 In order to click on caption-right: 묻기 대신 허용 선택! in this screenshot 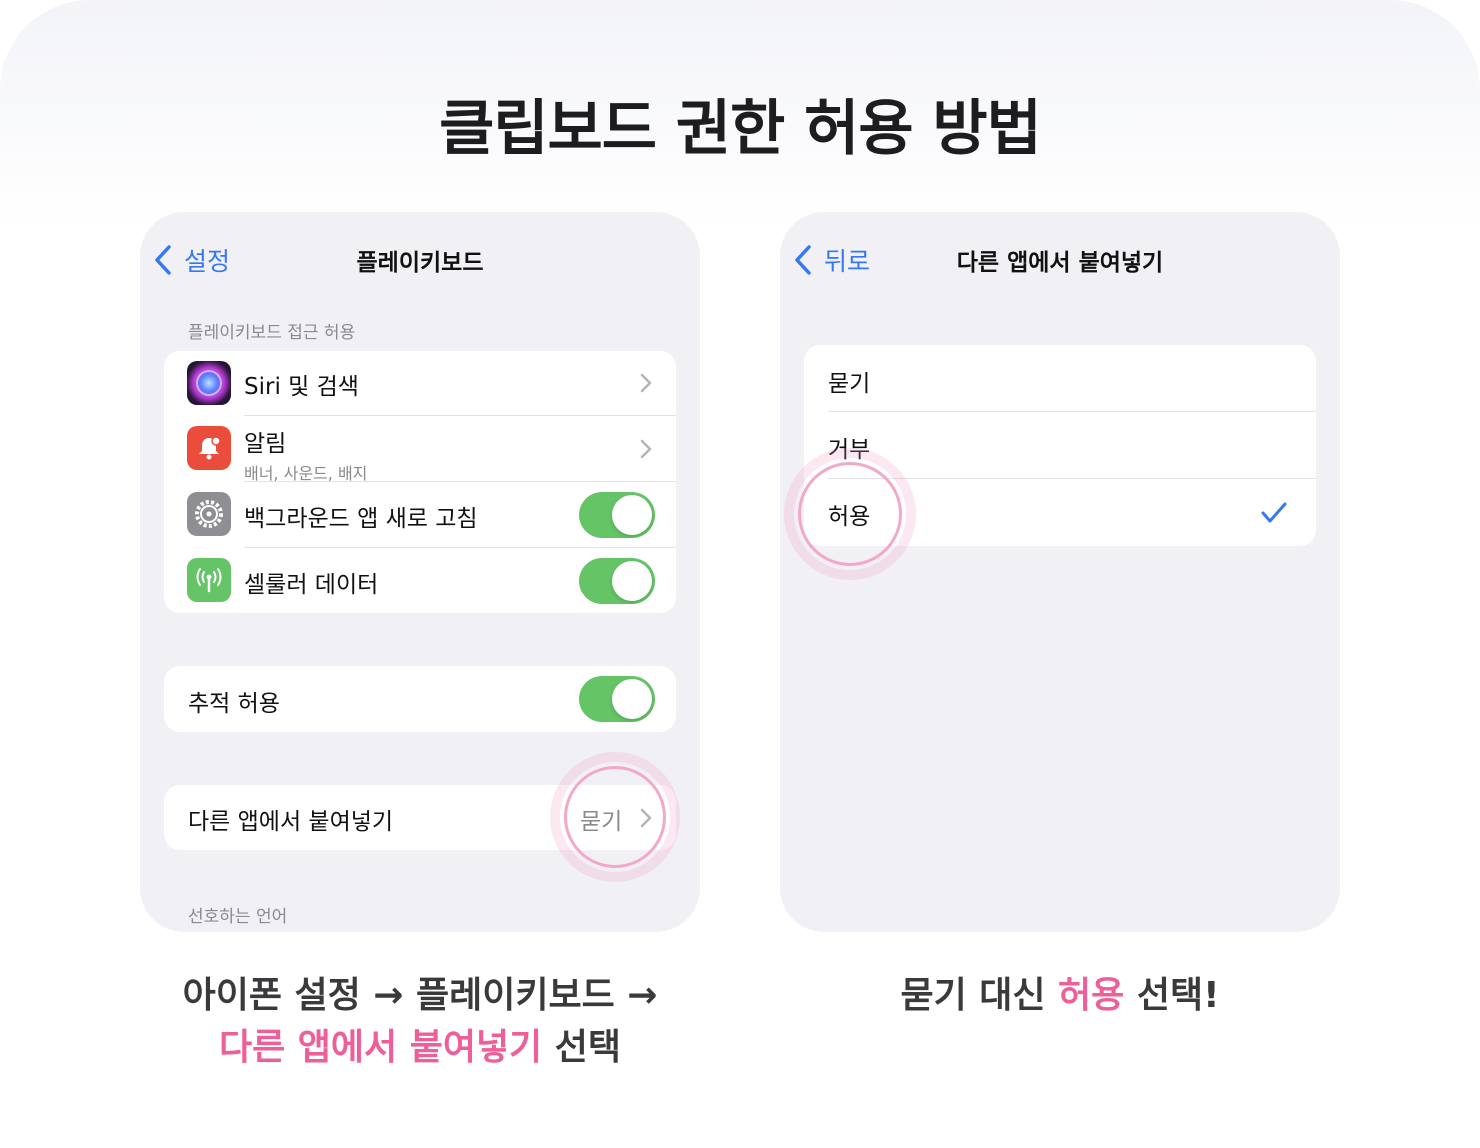, I will do `click(1060, 996)`.